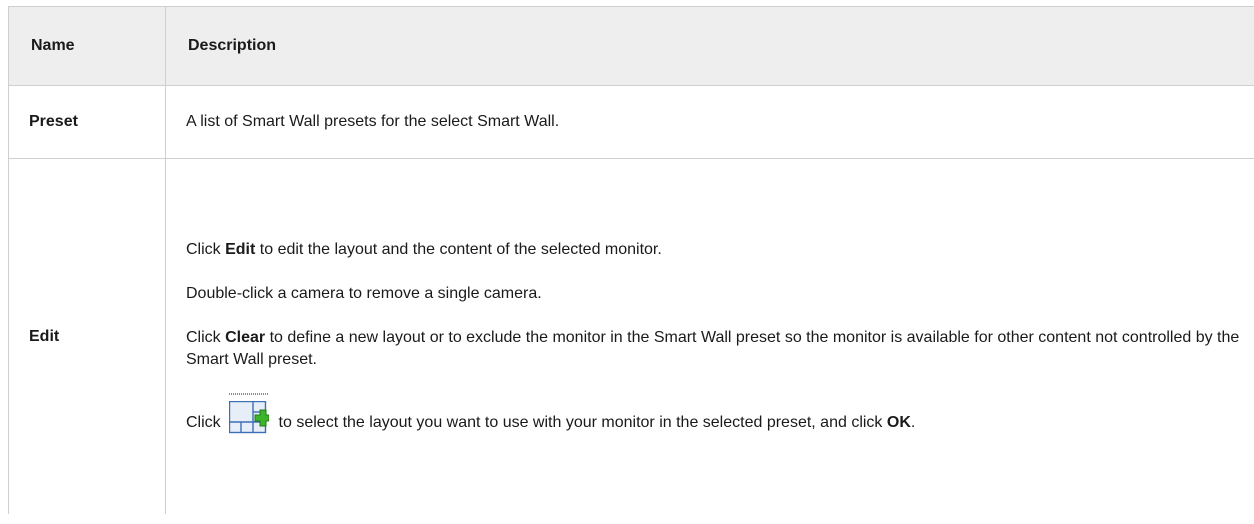 The width and height of the screenshot is (1254, 524). I want to click on header-description: Description, so click(709, 46).